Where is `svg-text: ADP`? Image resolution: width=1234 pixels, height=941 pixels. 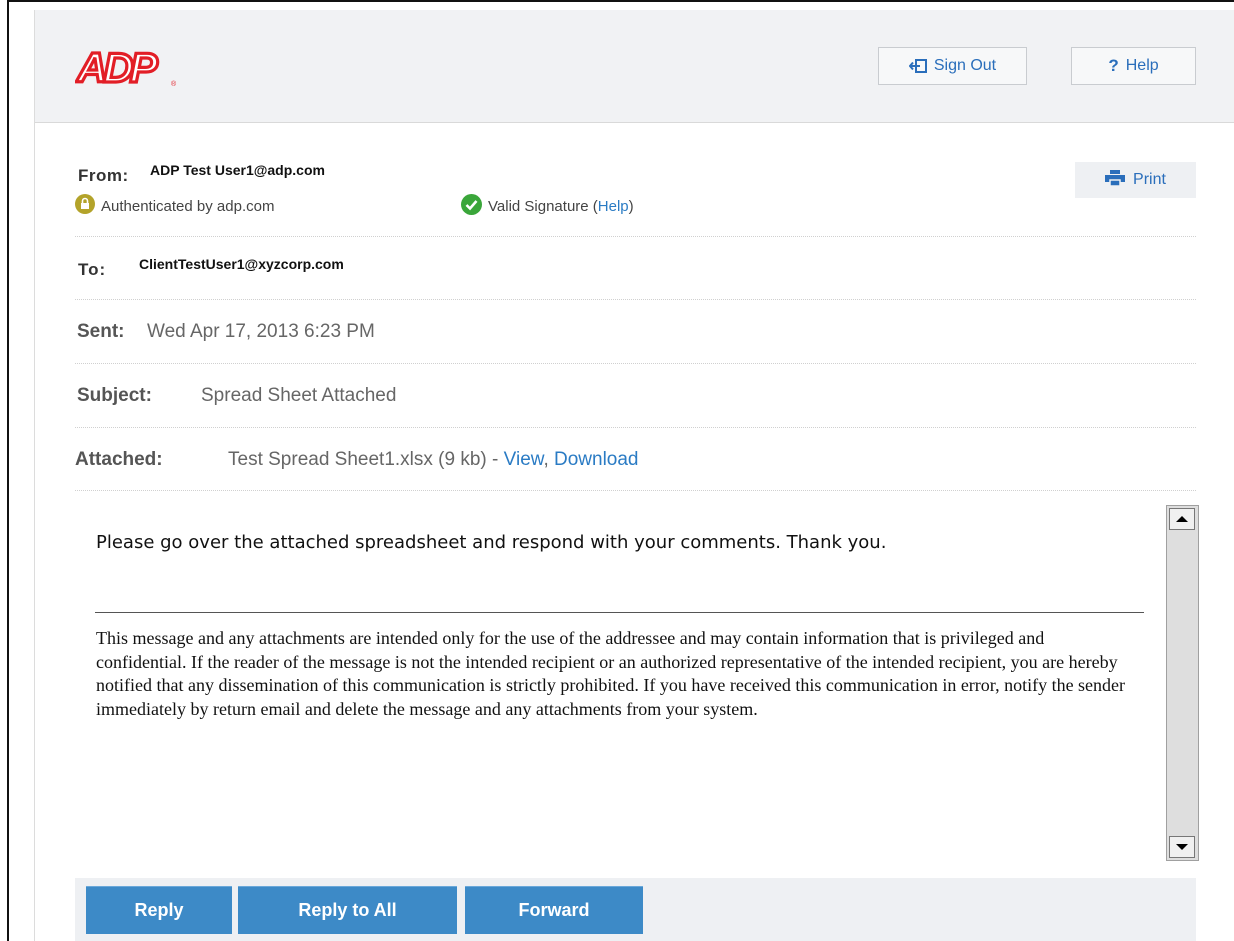
svg-text: ADP is located at coordinates (117, 68).